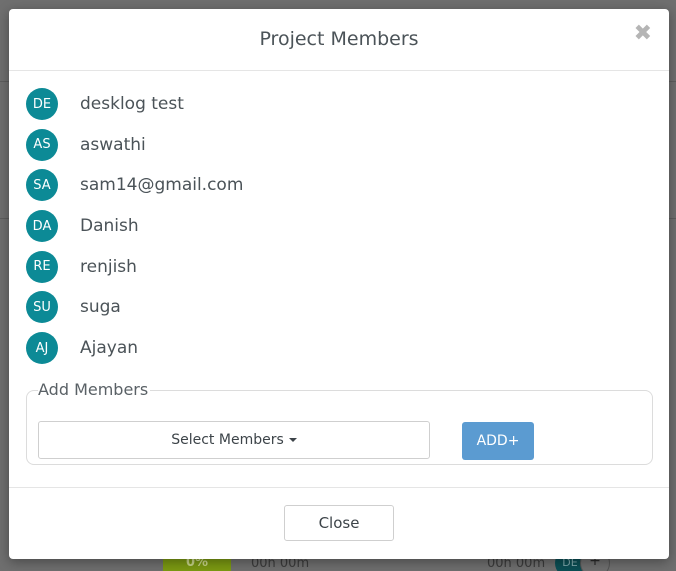 The height and width of the screenshot is (571, 676). Describe the element at coordinates (109, 226) in the screenshot. I see `member-name: Danish` at that location.